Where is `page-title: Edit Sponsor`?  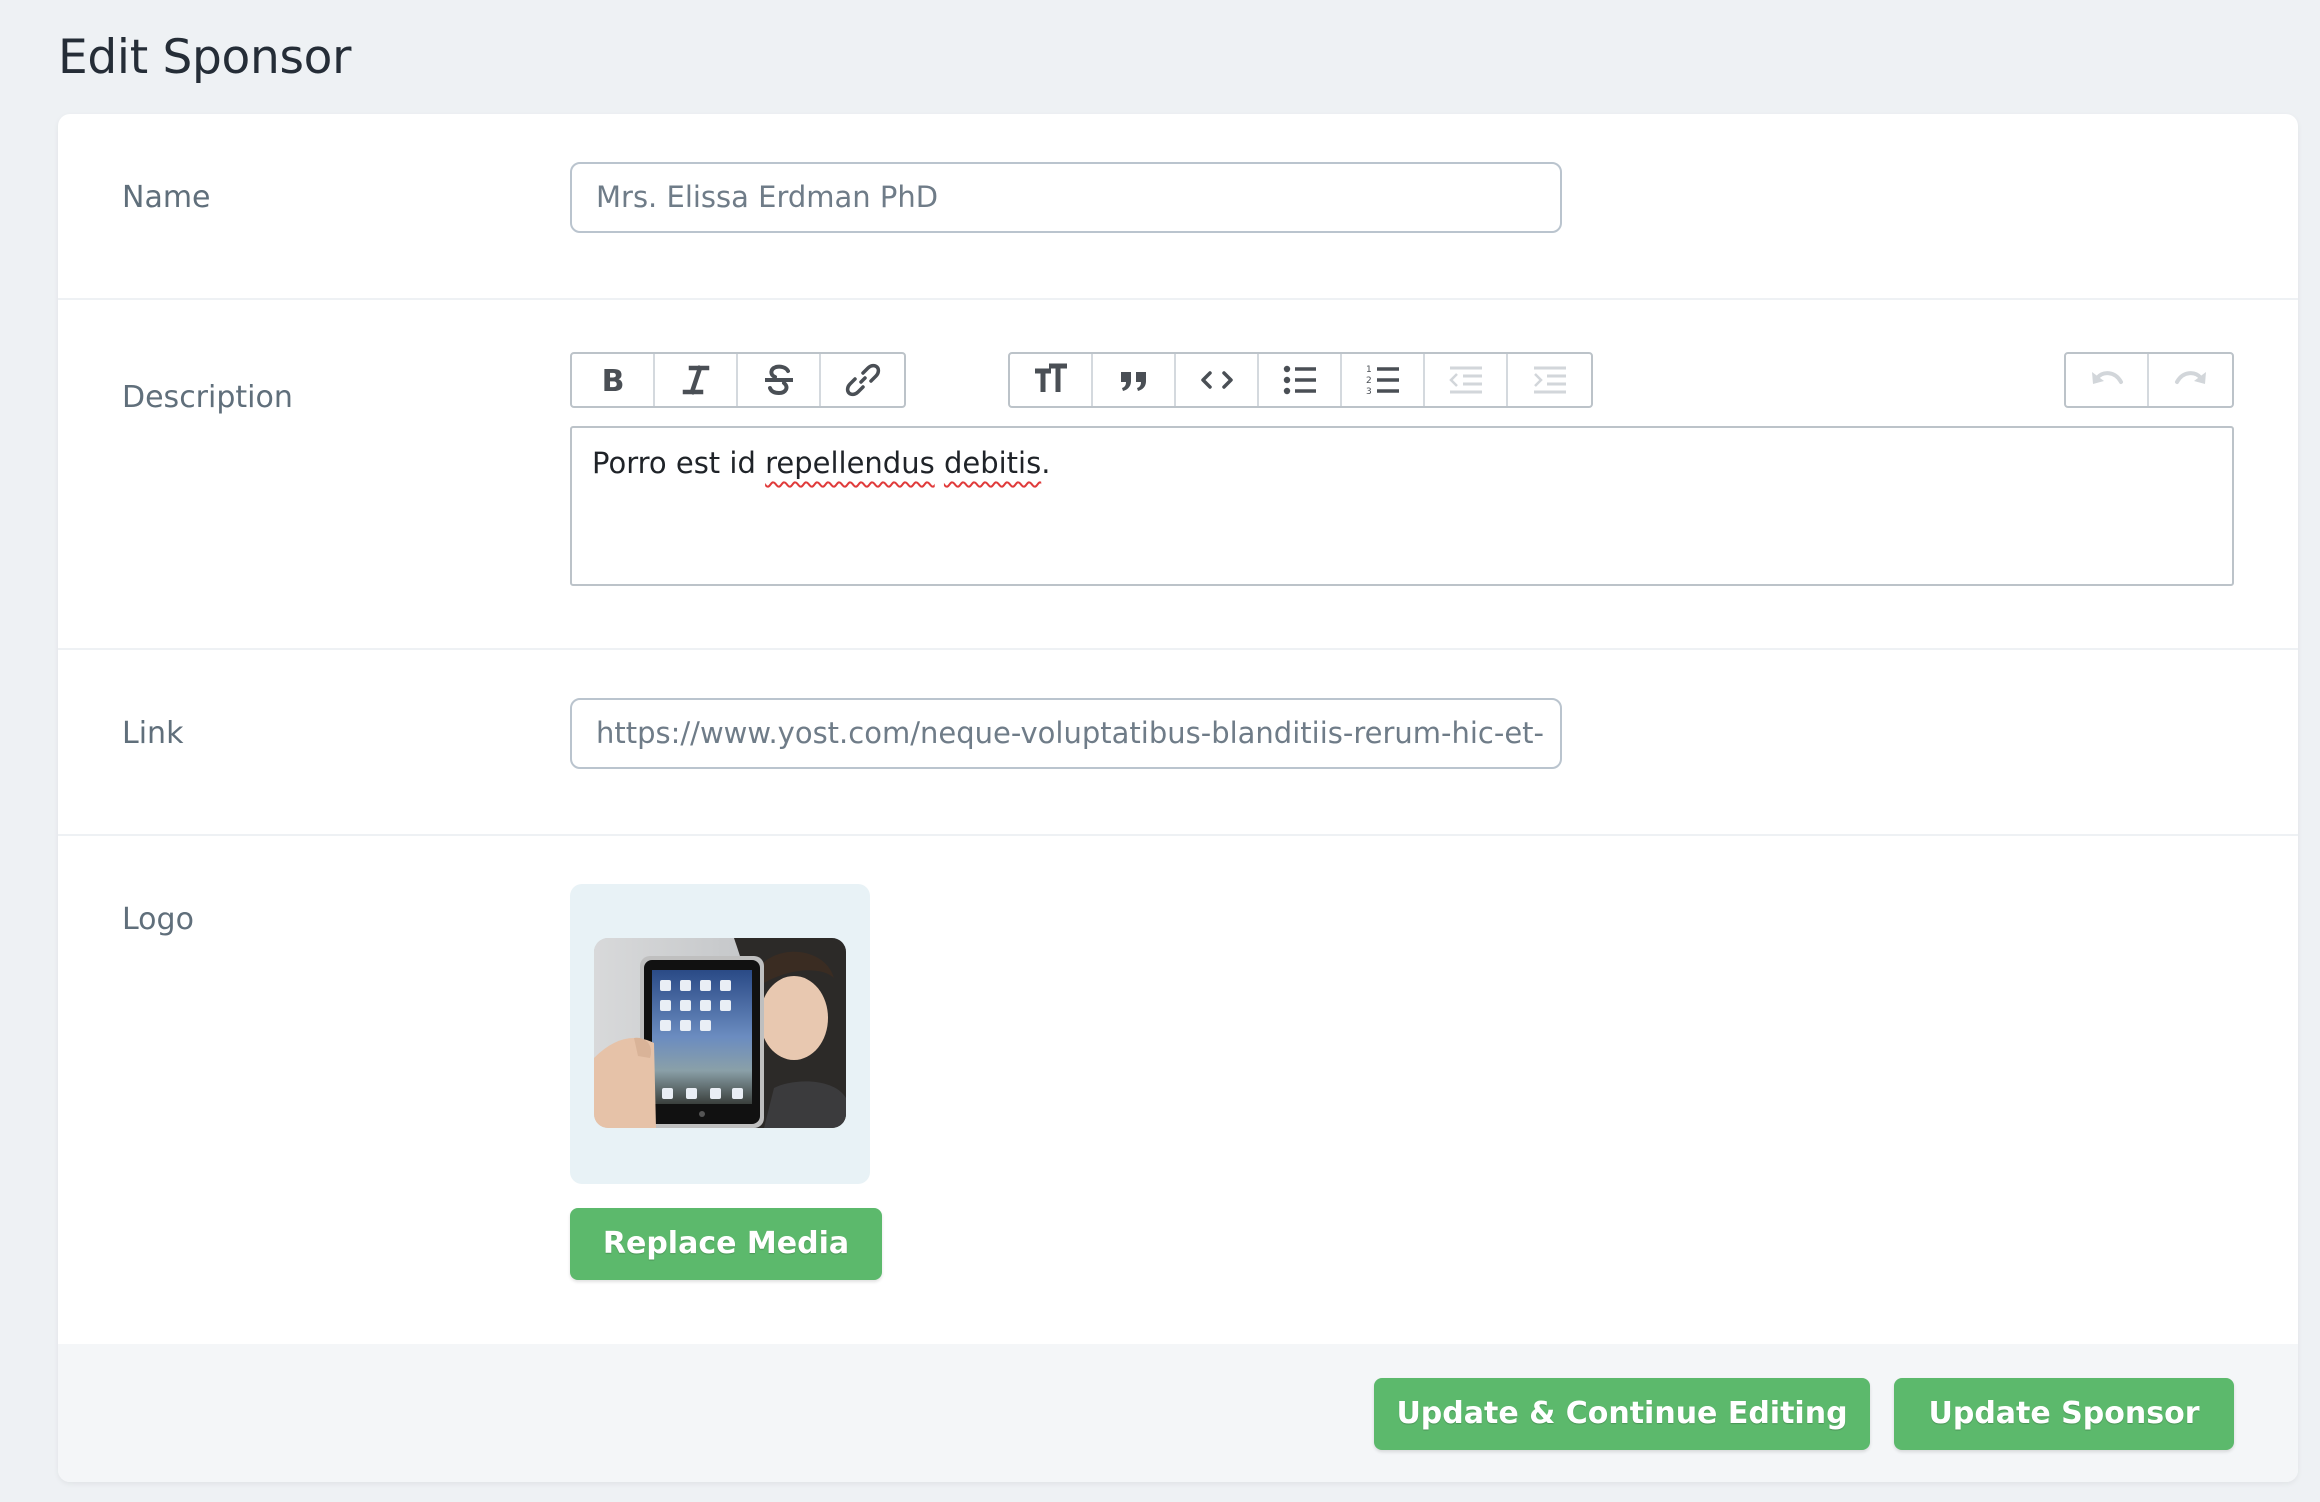 page-title: Edit Sponsor is located at coordinates (205, 57).